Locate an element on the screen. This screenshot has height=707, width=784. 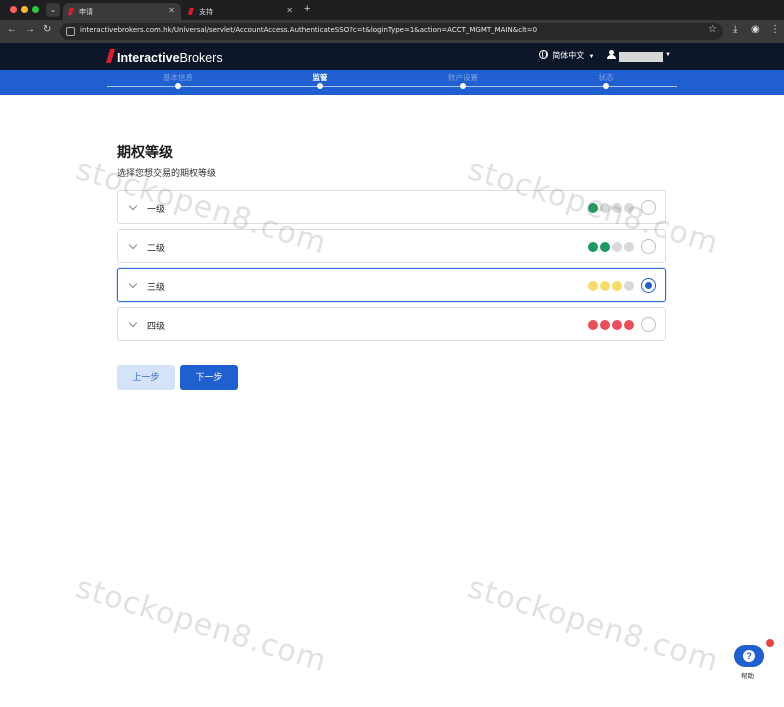
progress-track is located at coordinates (392, 86).